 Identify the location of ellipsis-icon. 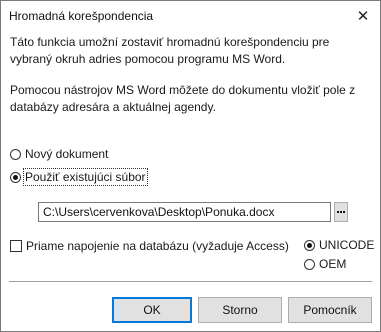
(341, 212).